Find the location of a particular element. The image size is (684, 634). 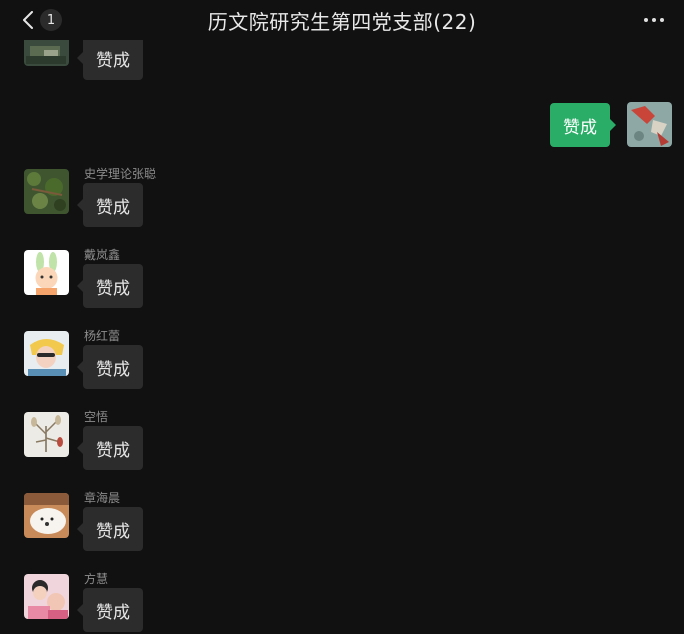

chat-header: 1 历文院研究生第四党支部(22) is located at coordinates (342, 20).